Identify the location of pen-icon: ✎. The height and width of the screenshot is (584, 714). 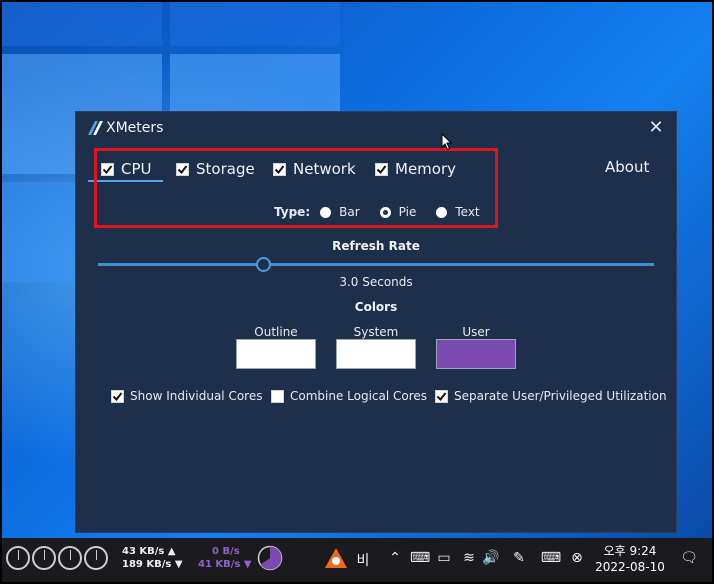
(519, 558).